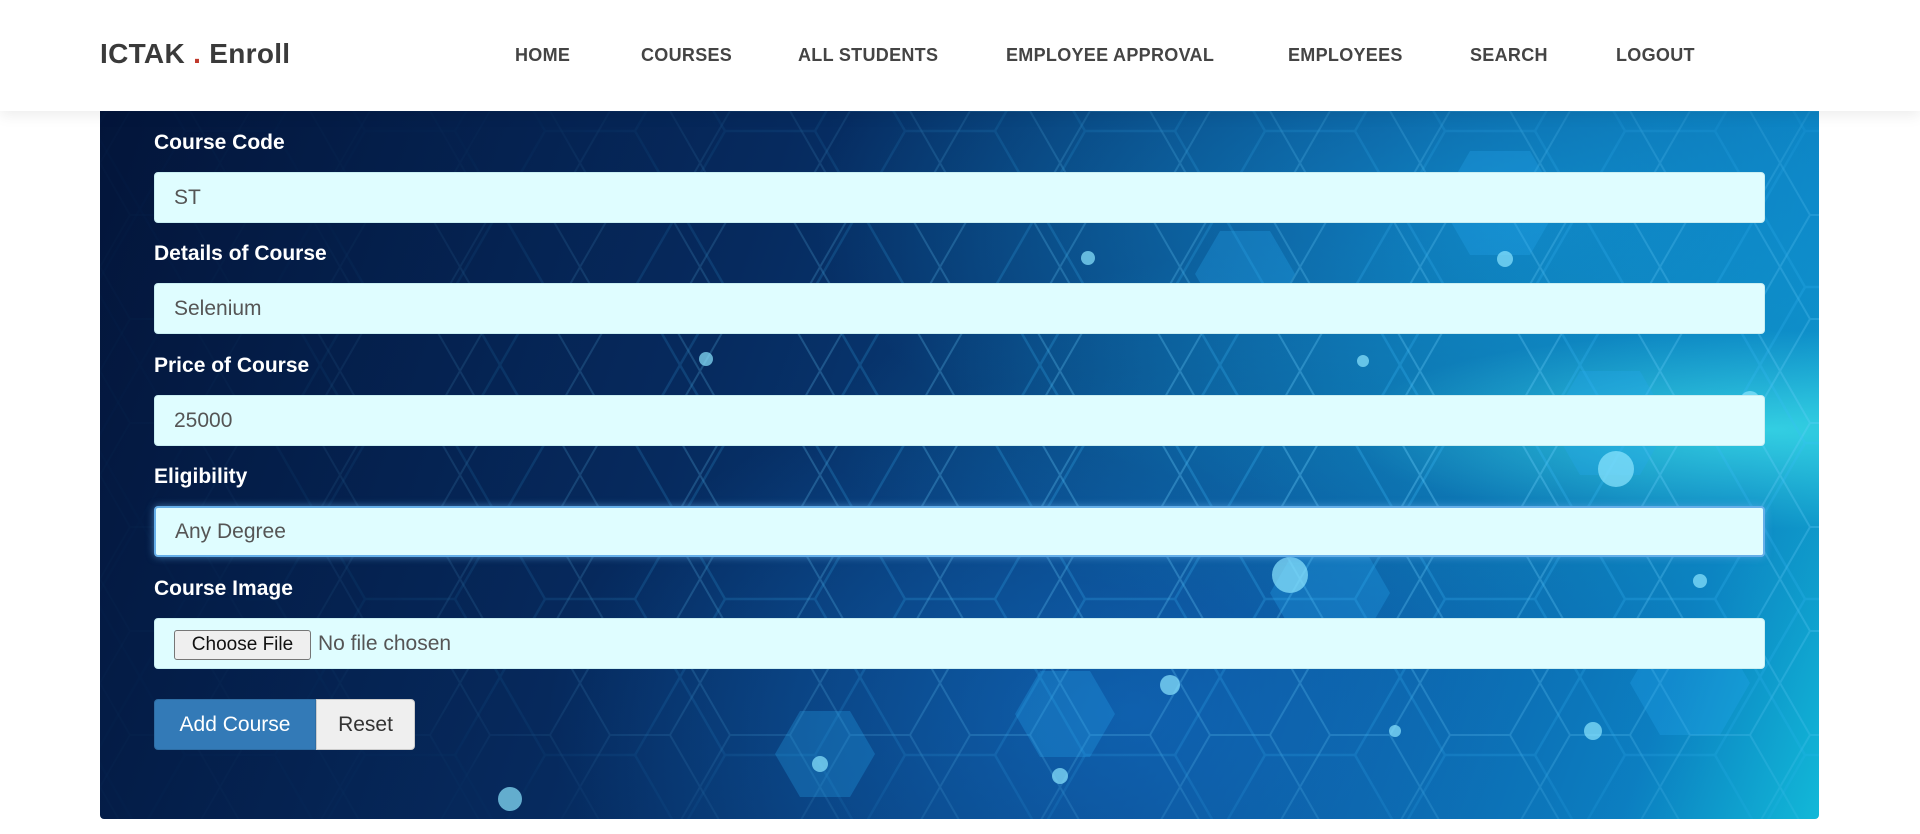 This screenshot has width=1920, height=834. Describe the element at coordinates (959, 643) in the screenshot. I see `course-image-file-input: Choose File No file chosen` at that location.